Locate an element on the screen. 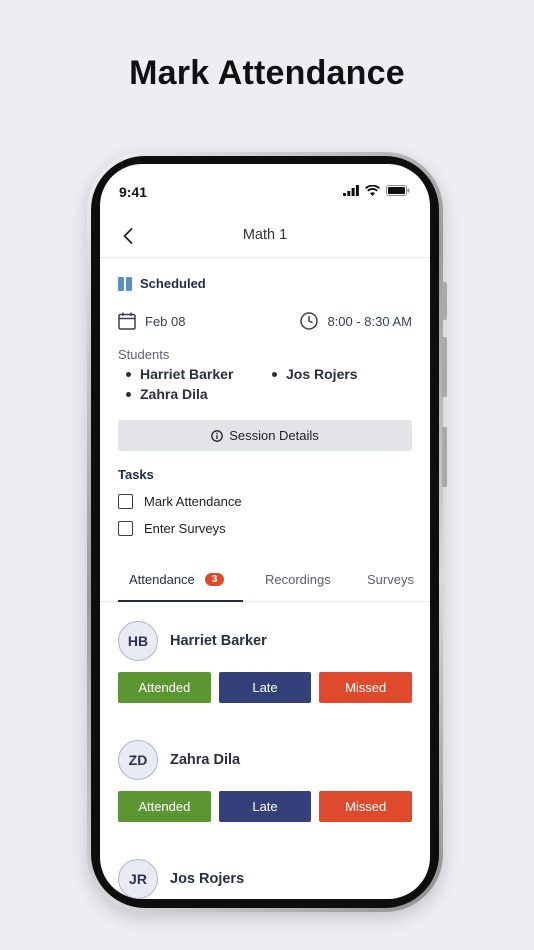 This screenshot has height=950, width=534. task-enter-surveys: Enter Surveys is located at coordinates (265, 528).